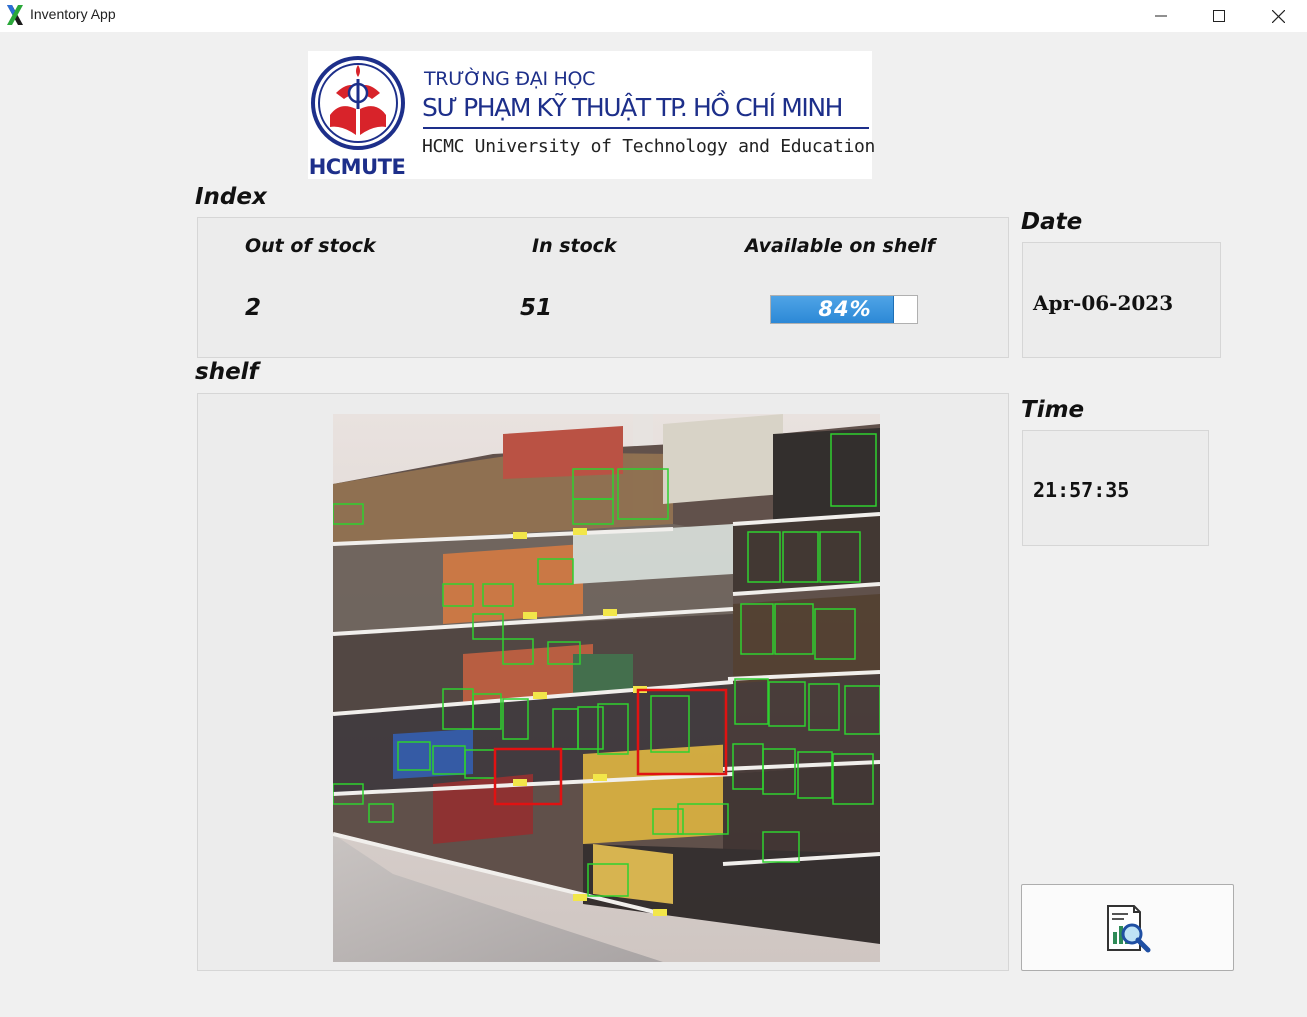 This screenshot has width=1307, height=1017. What do you see at coordinates (574, 246) in the screenshot?
I see `in-stock-label: In stock` at bounding box center [574, 246].